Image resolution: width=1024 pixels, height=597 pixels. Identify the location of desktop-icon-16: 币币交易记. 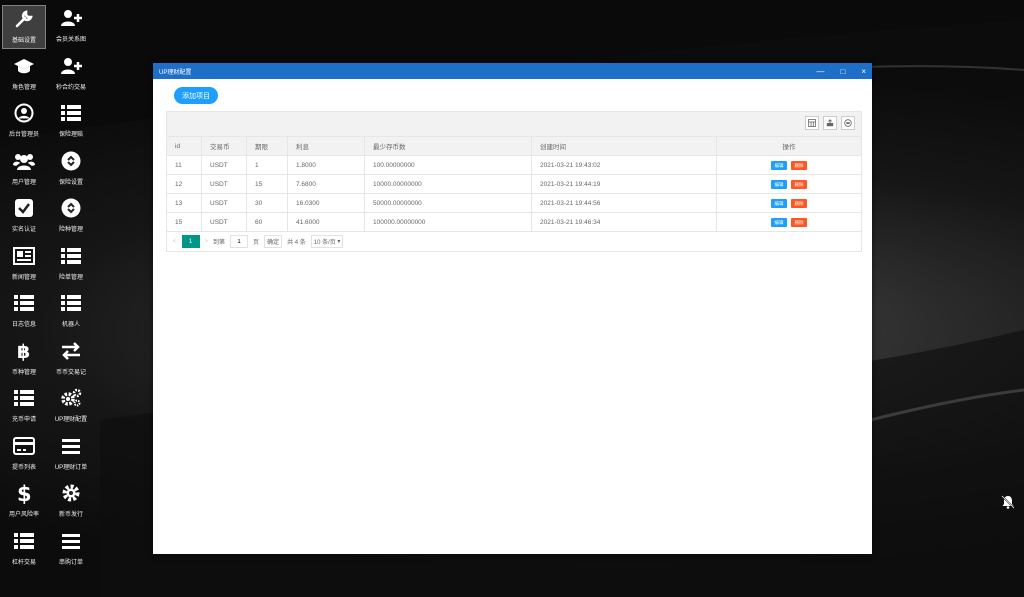
(71, 360).